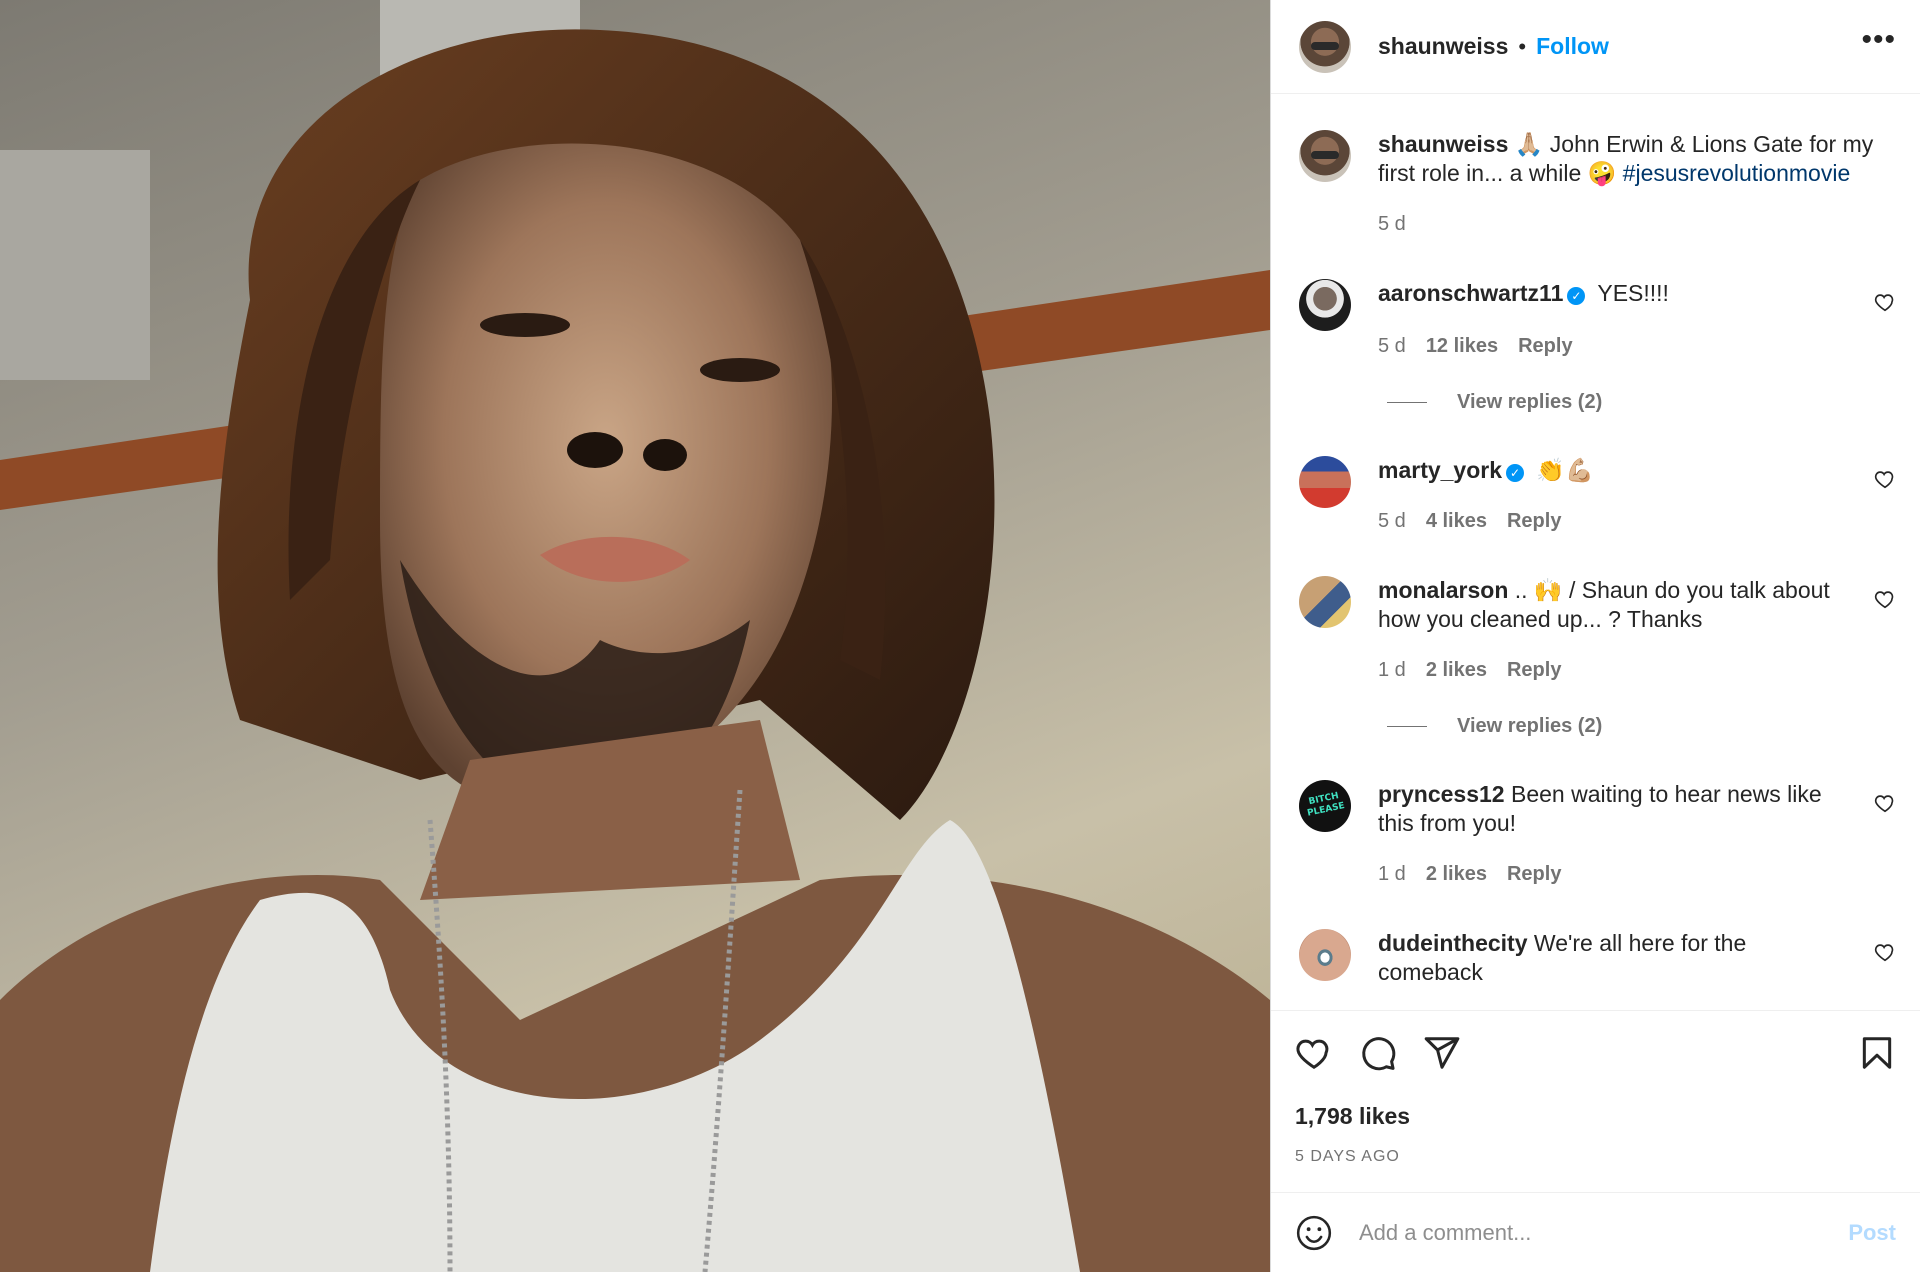  I want to click on author-username: shaunweiss, so click(1443, 46).